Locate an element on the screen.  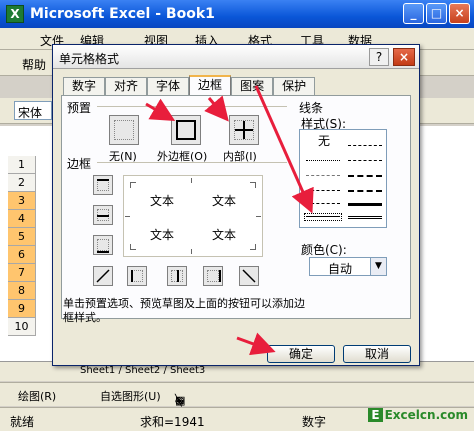
border-diagonal-down-button is located at coordinates (249, 276).